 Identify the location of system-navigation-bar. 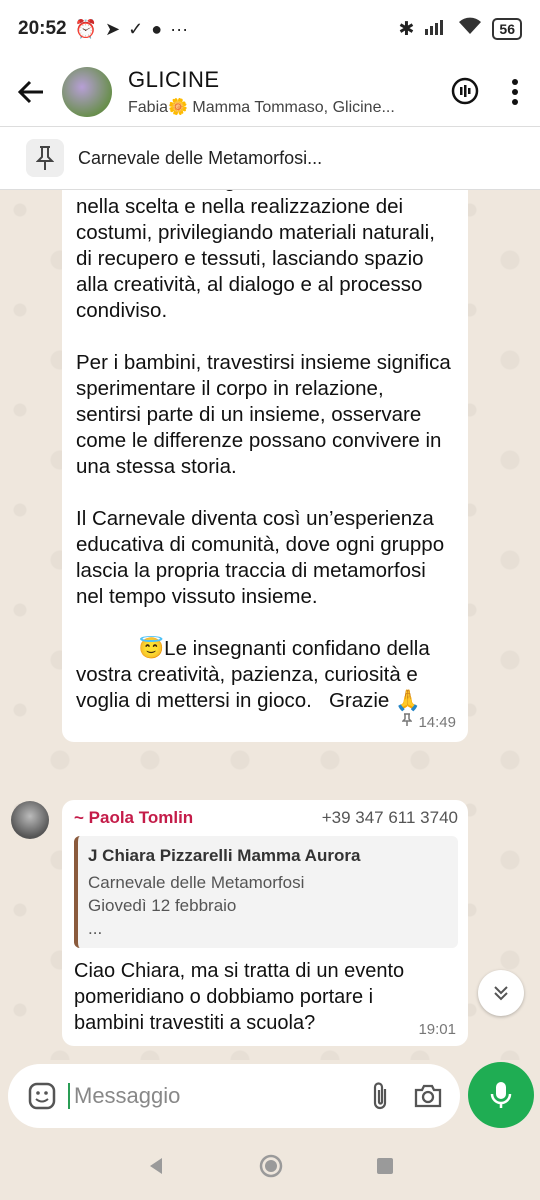
(270, 1168).